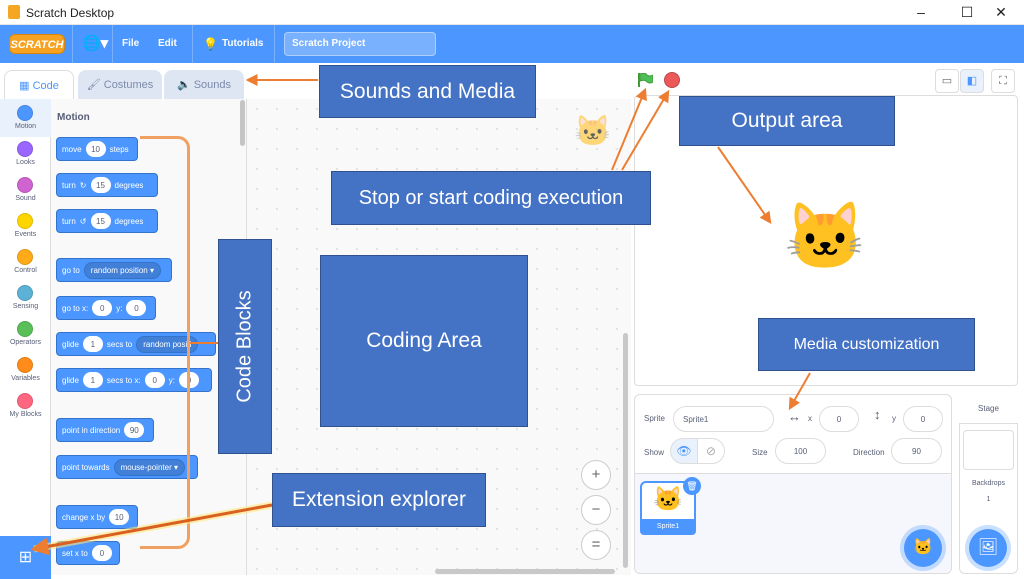 This screenshot has height=579, width=1024. What do you see at coordinates (360, 44) in the screenshot?
I see `project-title-input: Scratch Project` at bounding box center [360, 44].